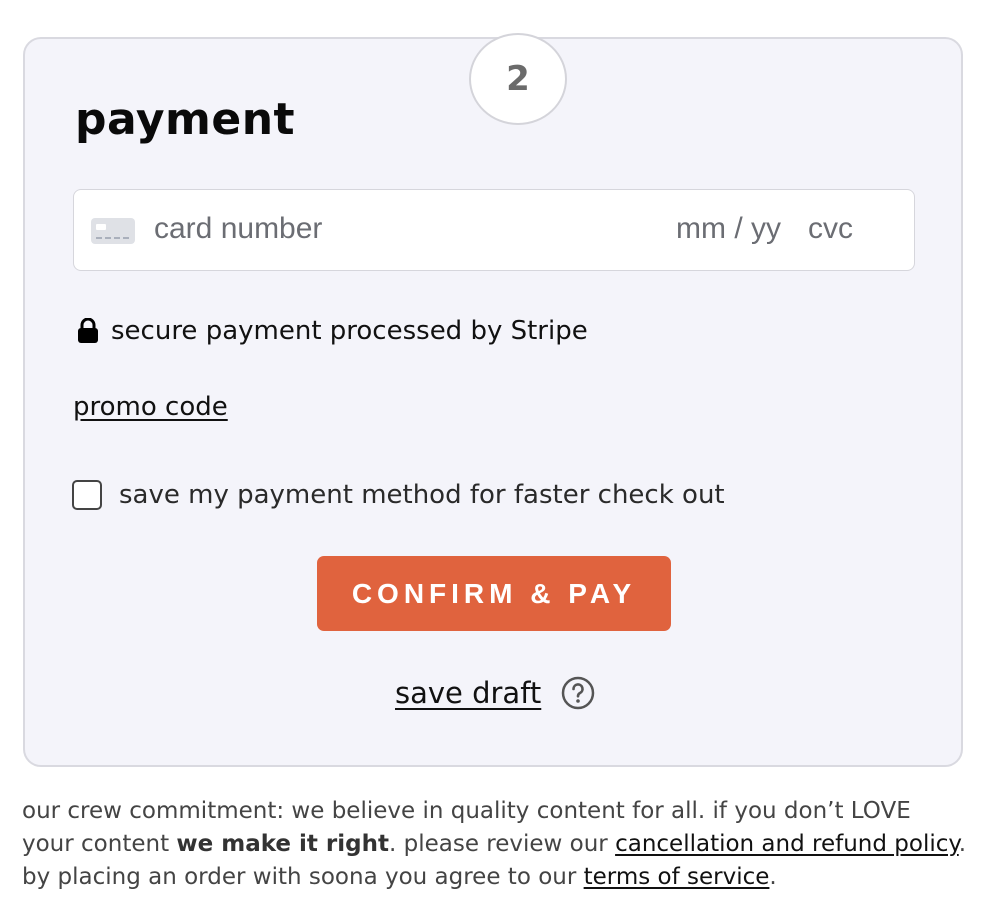 The width and height of the screenshot is (988, 920). I want to click on card-number-field: card number, so click(238, 229).